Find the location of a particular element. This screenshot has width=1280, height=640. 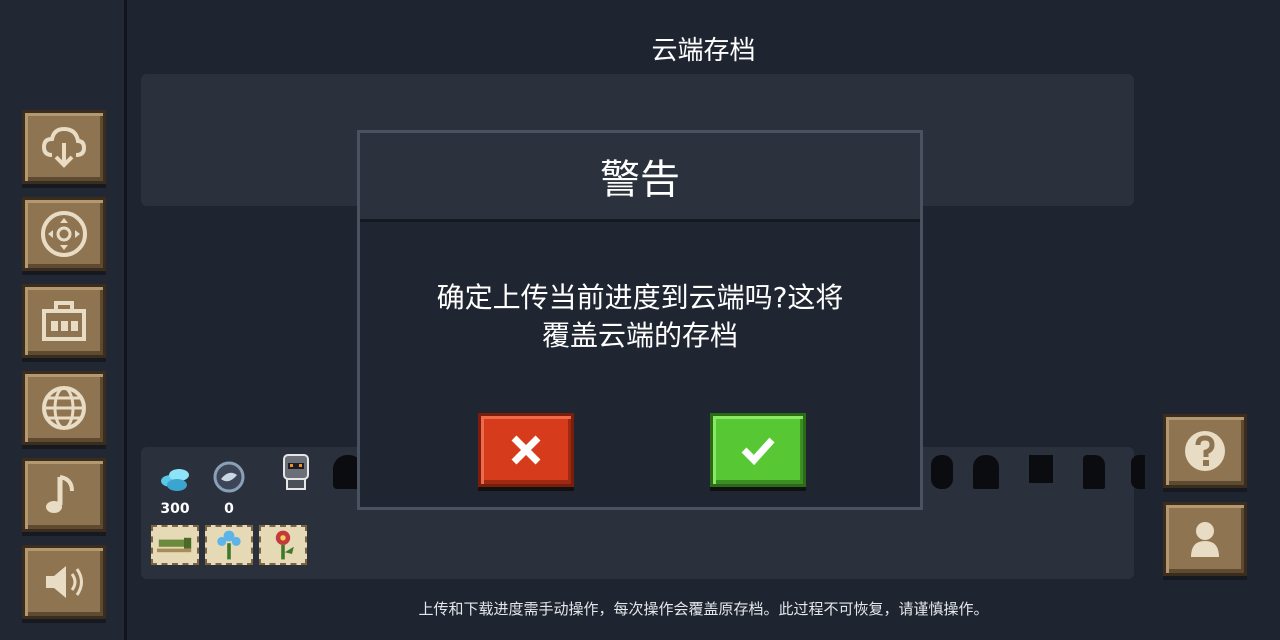

dialog-message-line: 确定上传当前进度到云端吗?这将 is located at coordinates (640, 297).